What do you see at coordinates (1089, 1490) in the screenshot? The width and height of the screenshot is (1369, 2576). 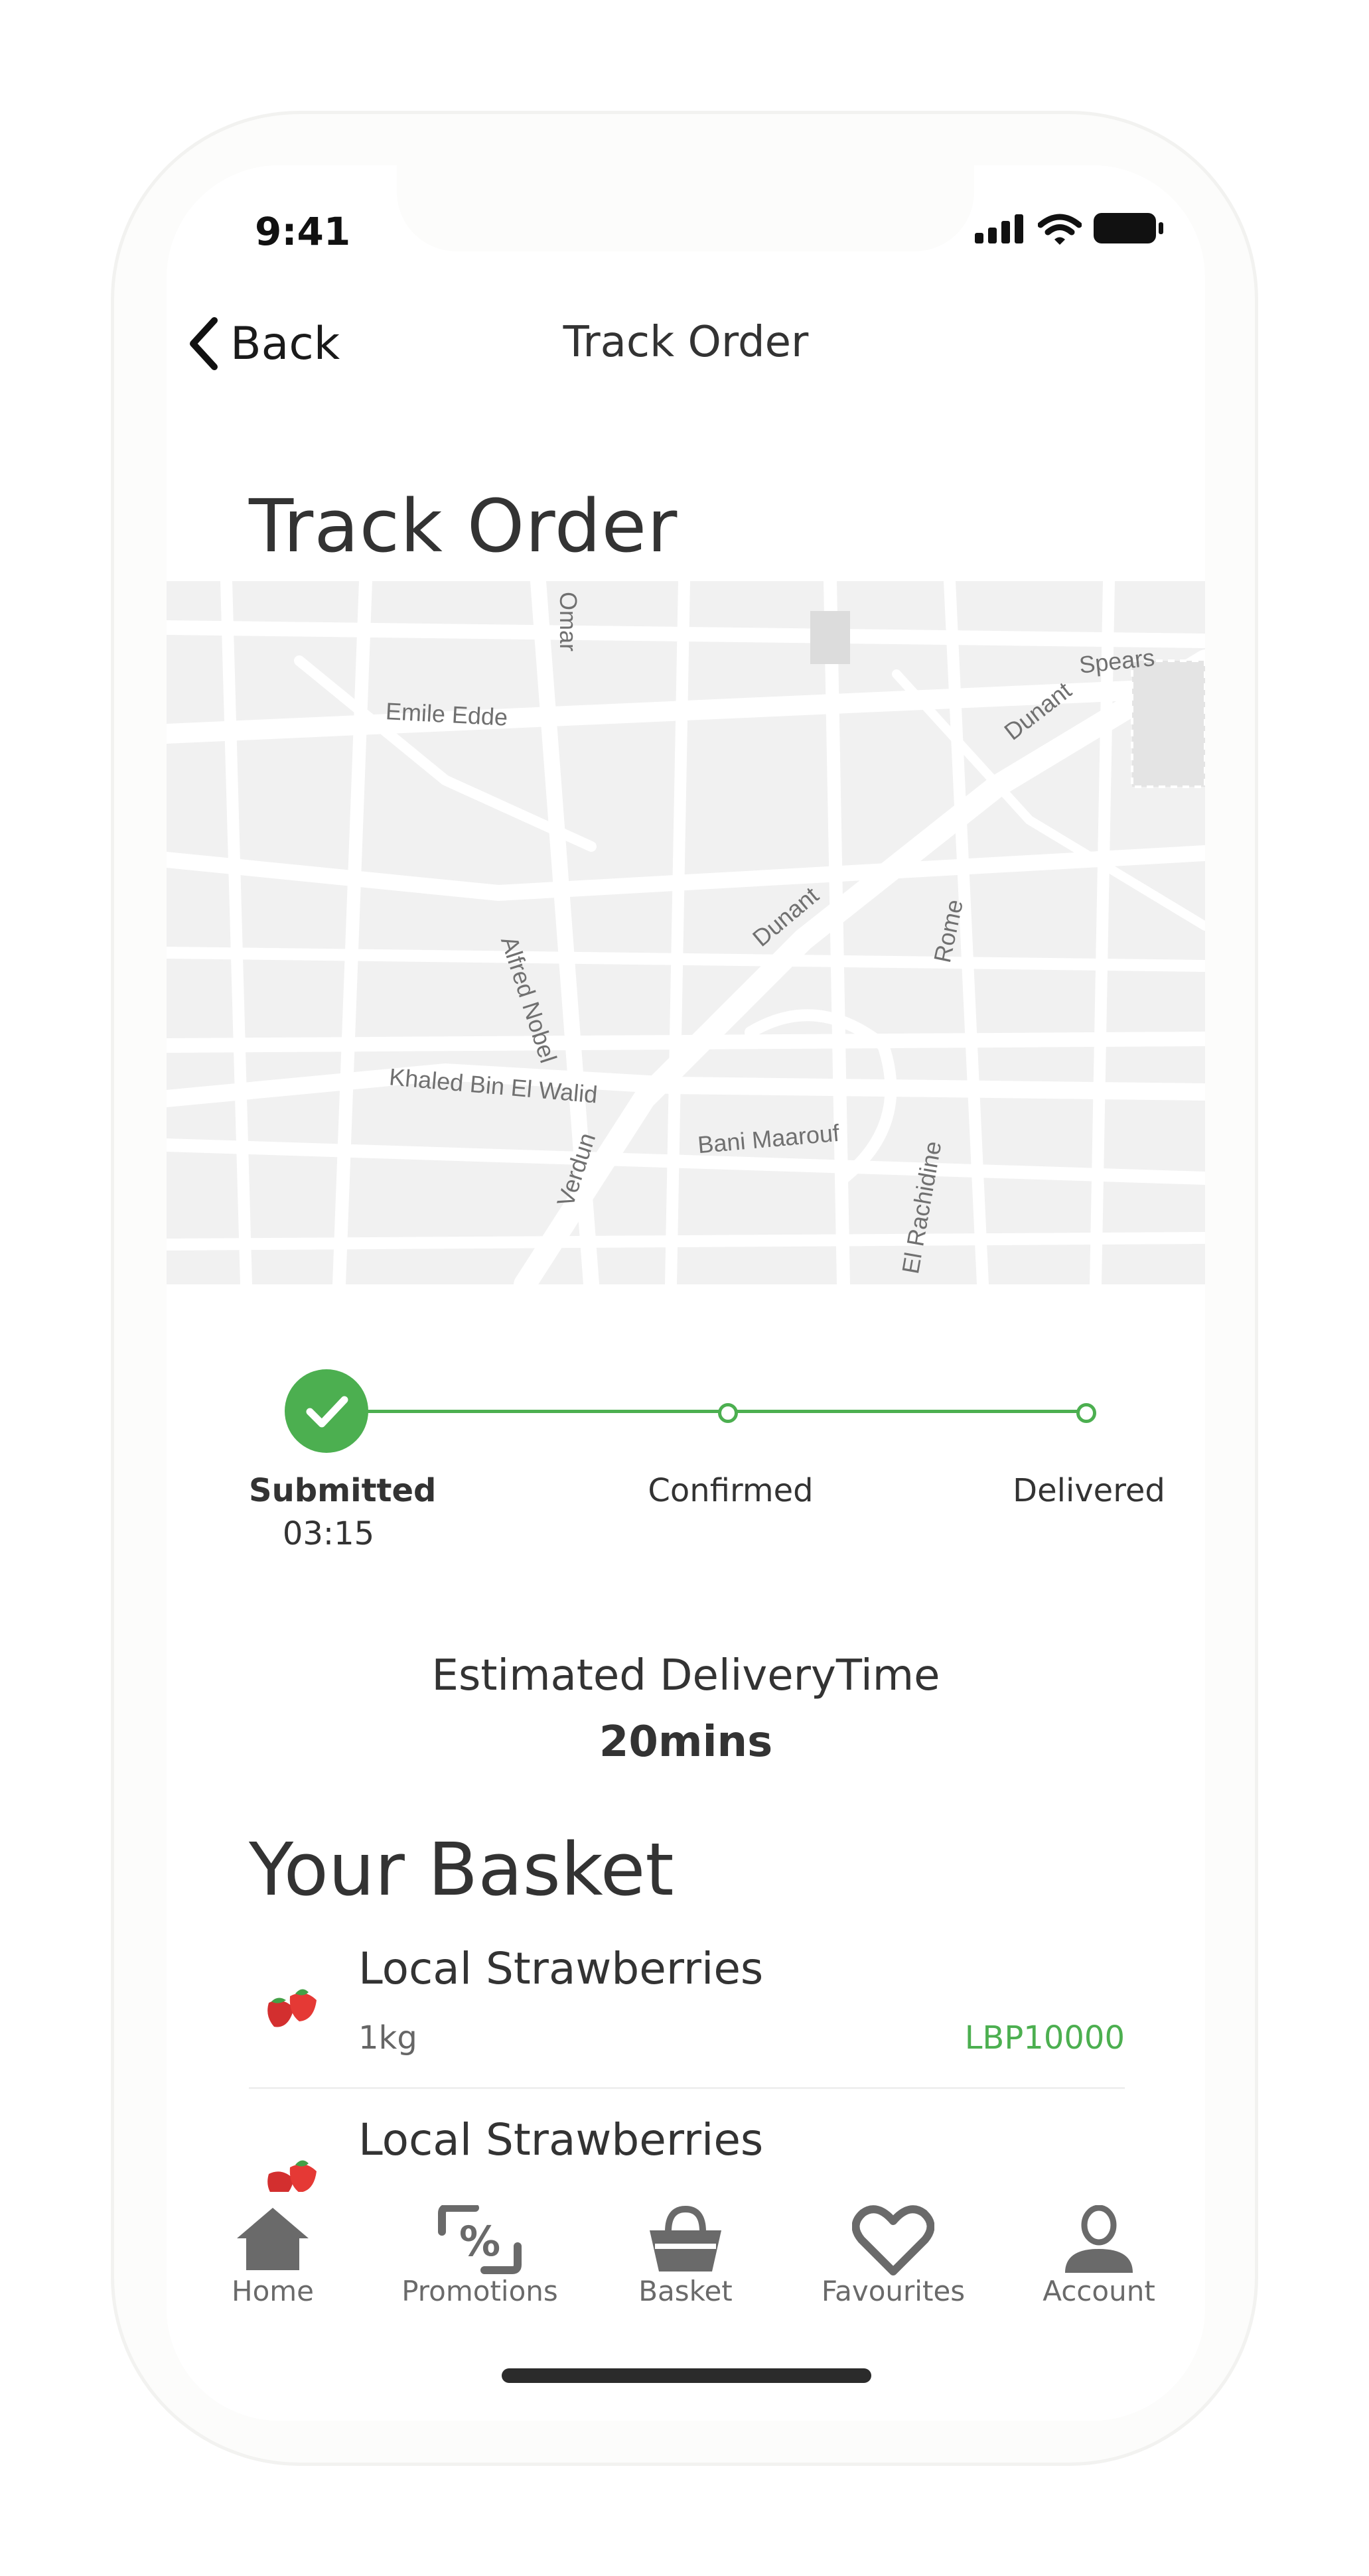 I see `step-label-delivered: Delivered` at bounding box center [1089, 1490].